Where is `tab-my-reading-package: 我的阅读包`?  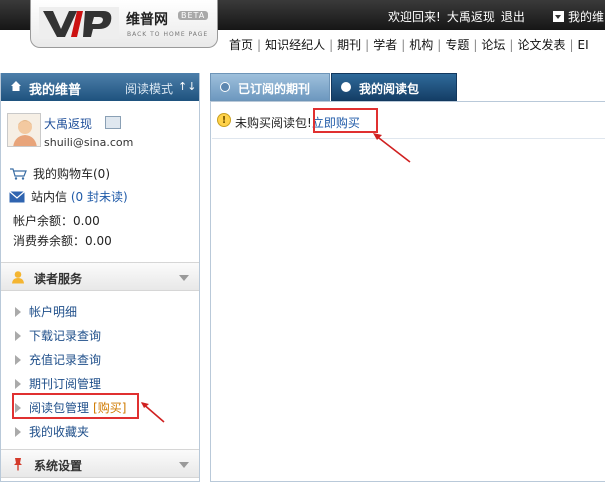
tab-my-reading-package: 我的阅读包 is located at coordinates (394, 87).